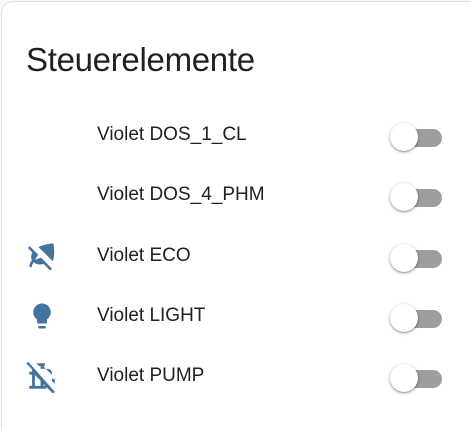 The height and width of the screenshot is (429, 471). I want to click on dos-1-cl-toggle, so click(418, 136).